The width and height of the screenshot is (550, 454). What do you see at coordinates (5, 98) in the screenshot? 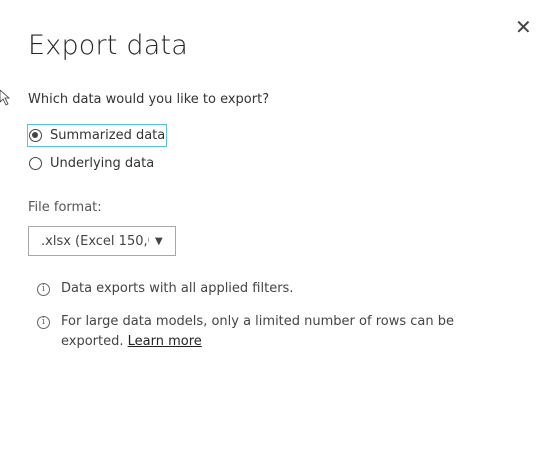
I see `mouse-cursor-icon` at bounding box center [5, 98].